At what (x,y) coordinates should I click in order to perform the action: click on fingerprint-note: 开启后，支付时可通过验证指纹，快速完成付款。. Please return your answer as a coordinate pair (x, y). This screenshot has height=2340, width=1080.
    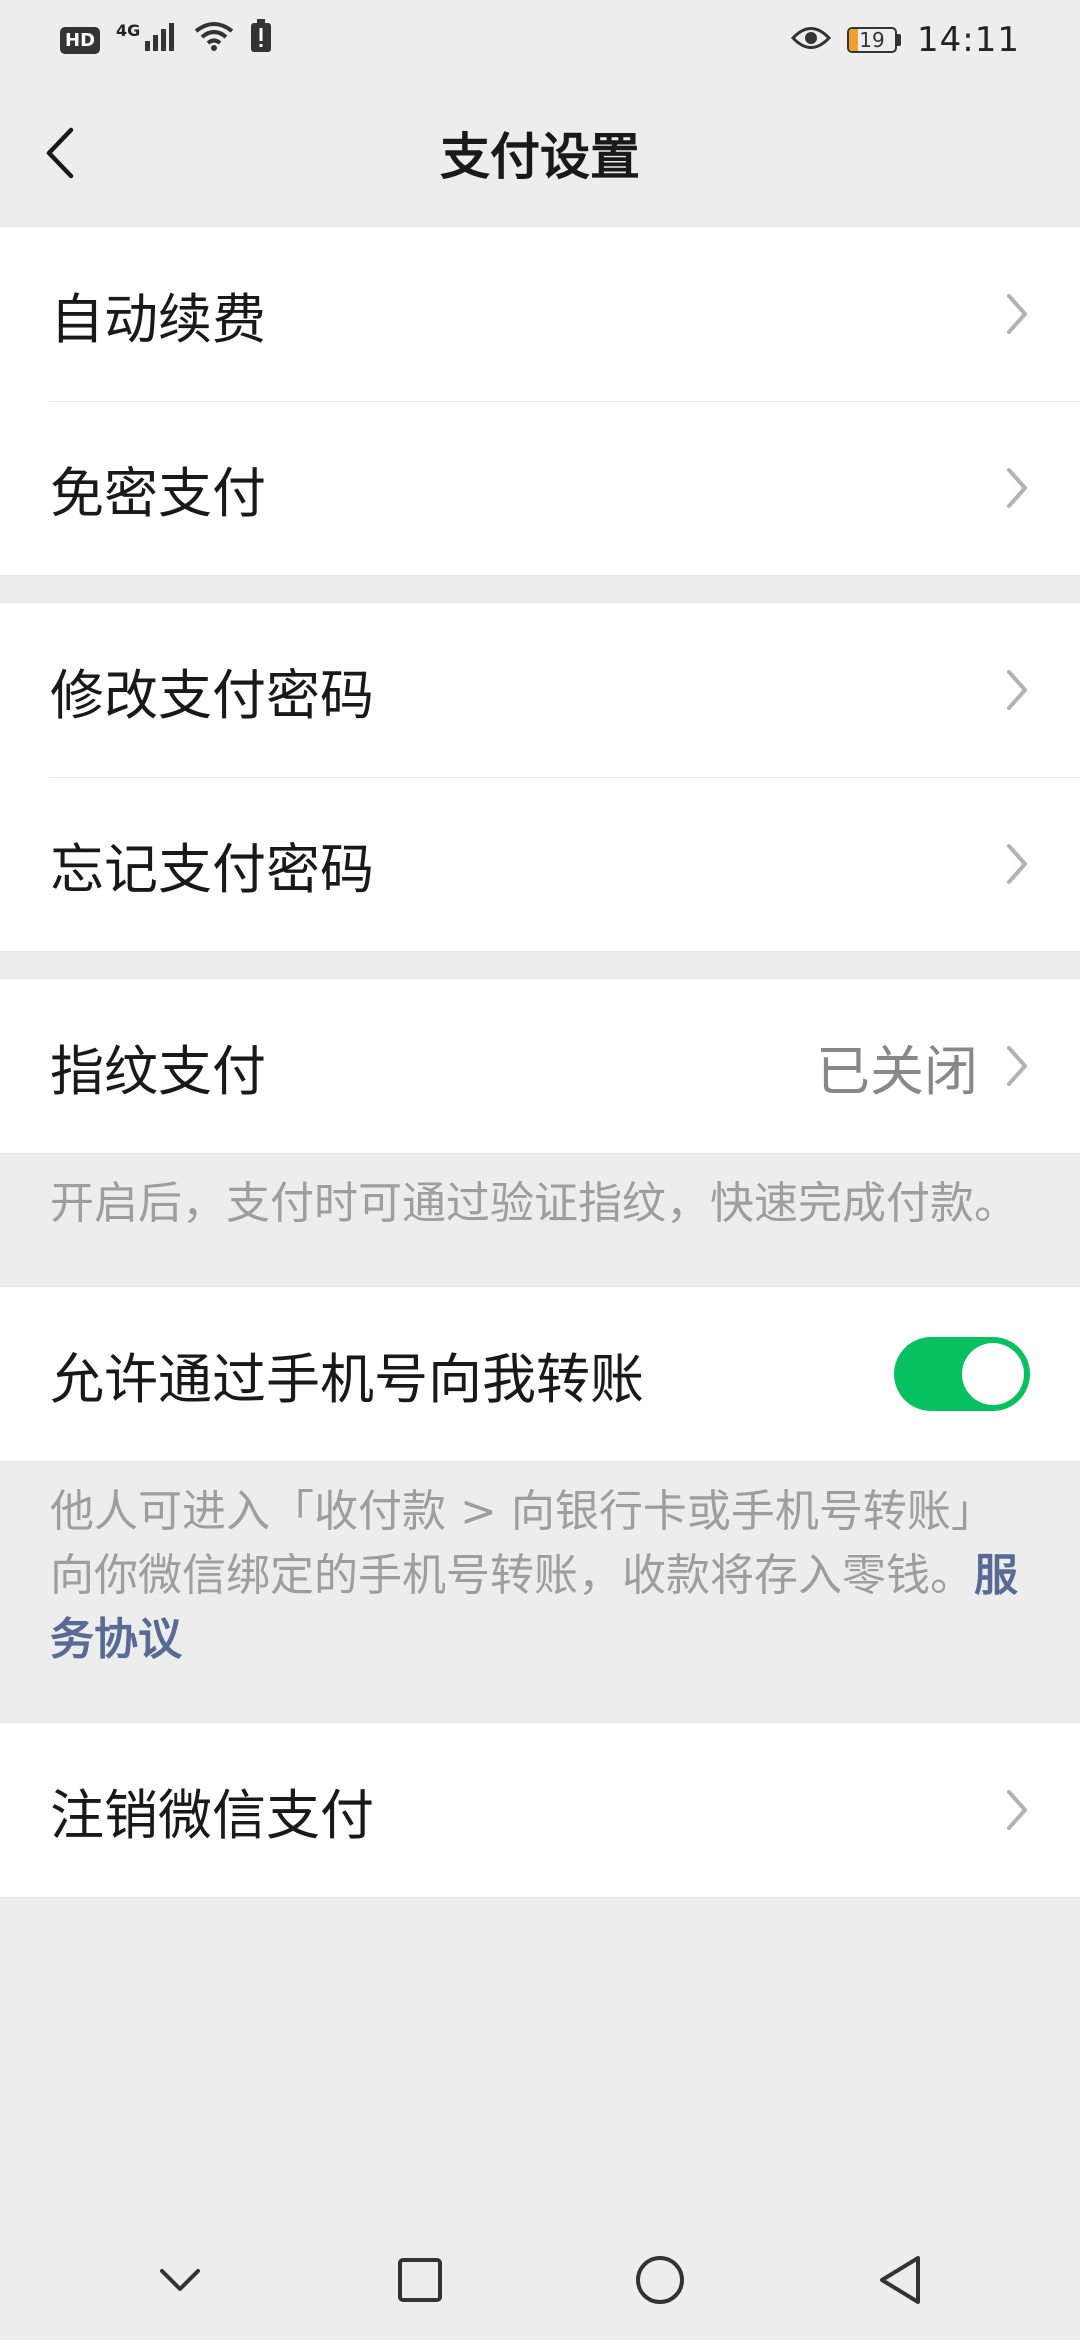
    Looking at the image, I should click on (534, 1203).